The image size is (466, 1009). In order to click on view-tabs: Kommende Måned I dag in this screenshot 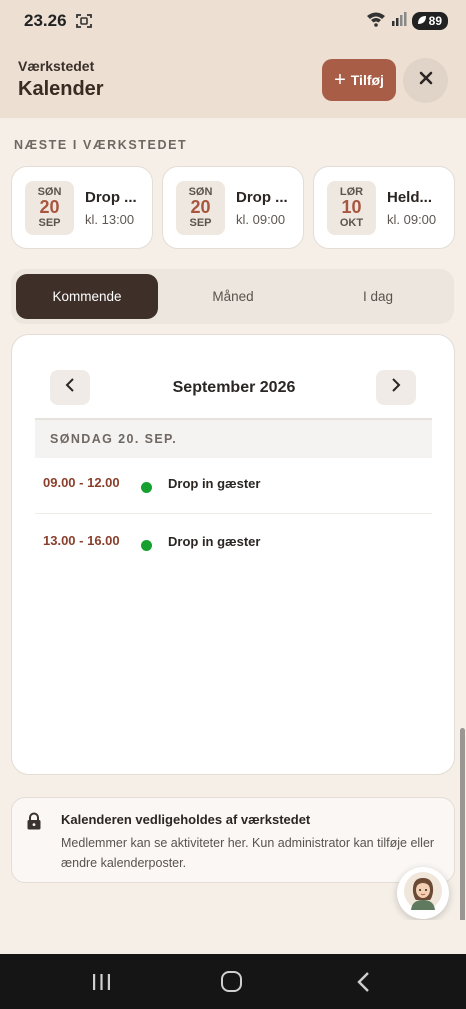, I will do `click(232, 296)`.